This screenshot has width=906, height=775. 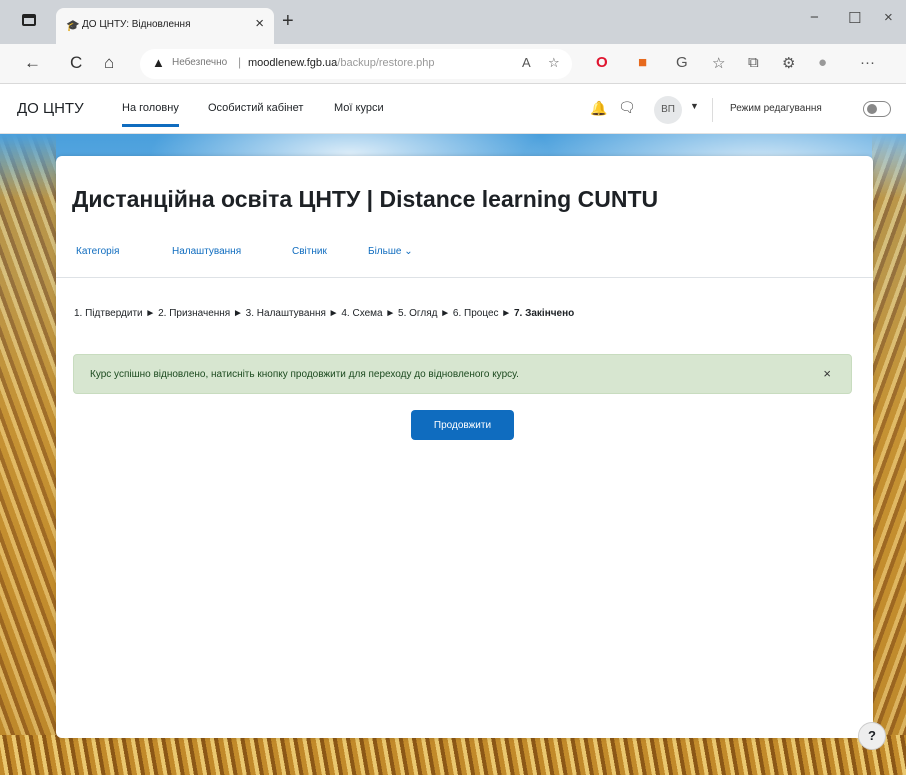 What do you see at coordinates (554, 63) in the screenshot?
I see `add-favorite-icon: ☆` at bounding box center [554, 63].